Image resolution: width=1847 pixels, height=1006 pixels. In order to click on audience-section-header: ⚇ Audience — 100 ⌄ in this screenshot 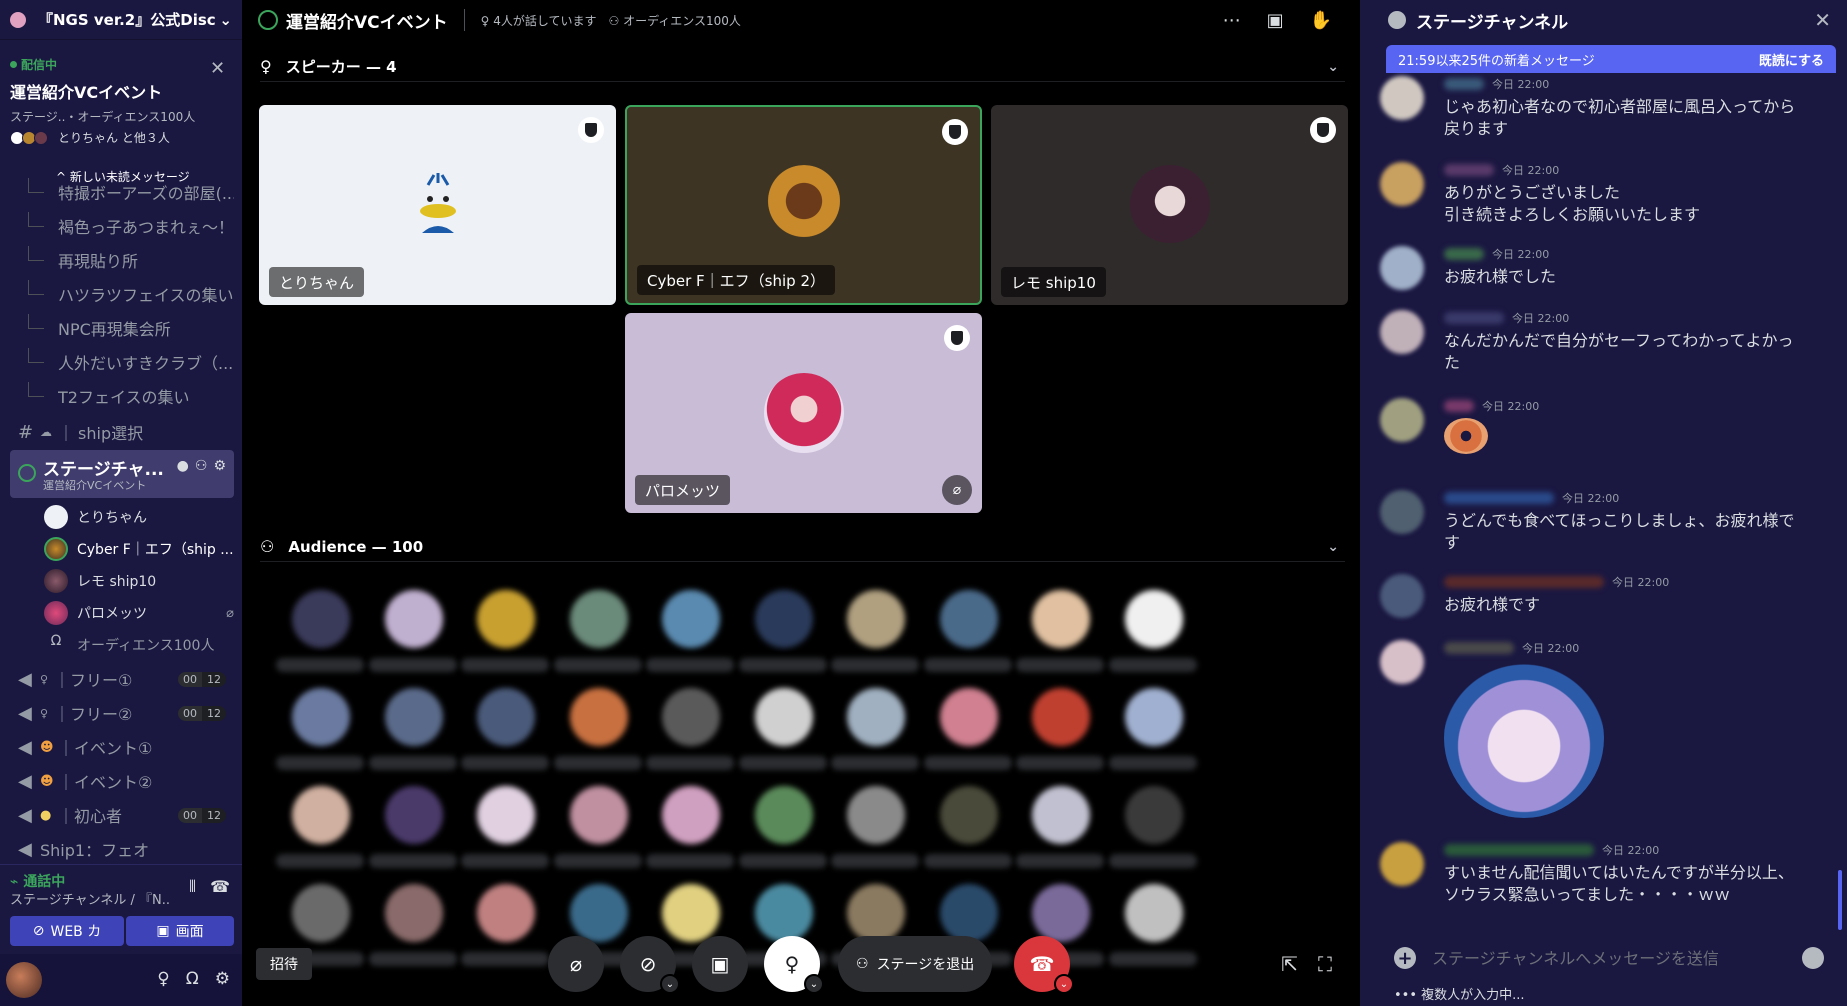, I will do `click(802, 547)`.